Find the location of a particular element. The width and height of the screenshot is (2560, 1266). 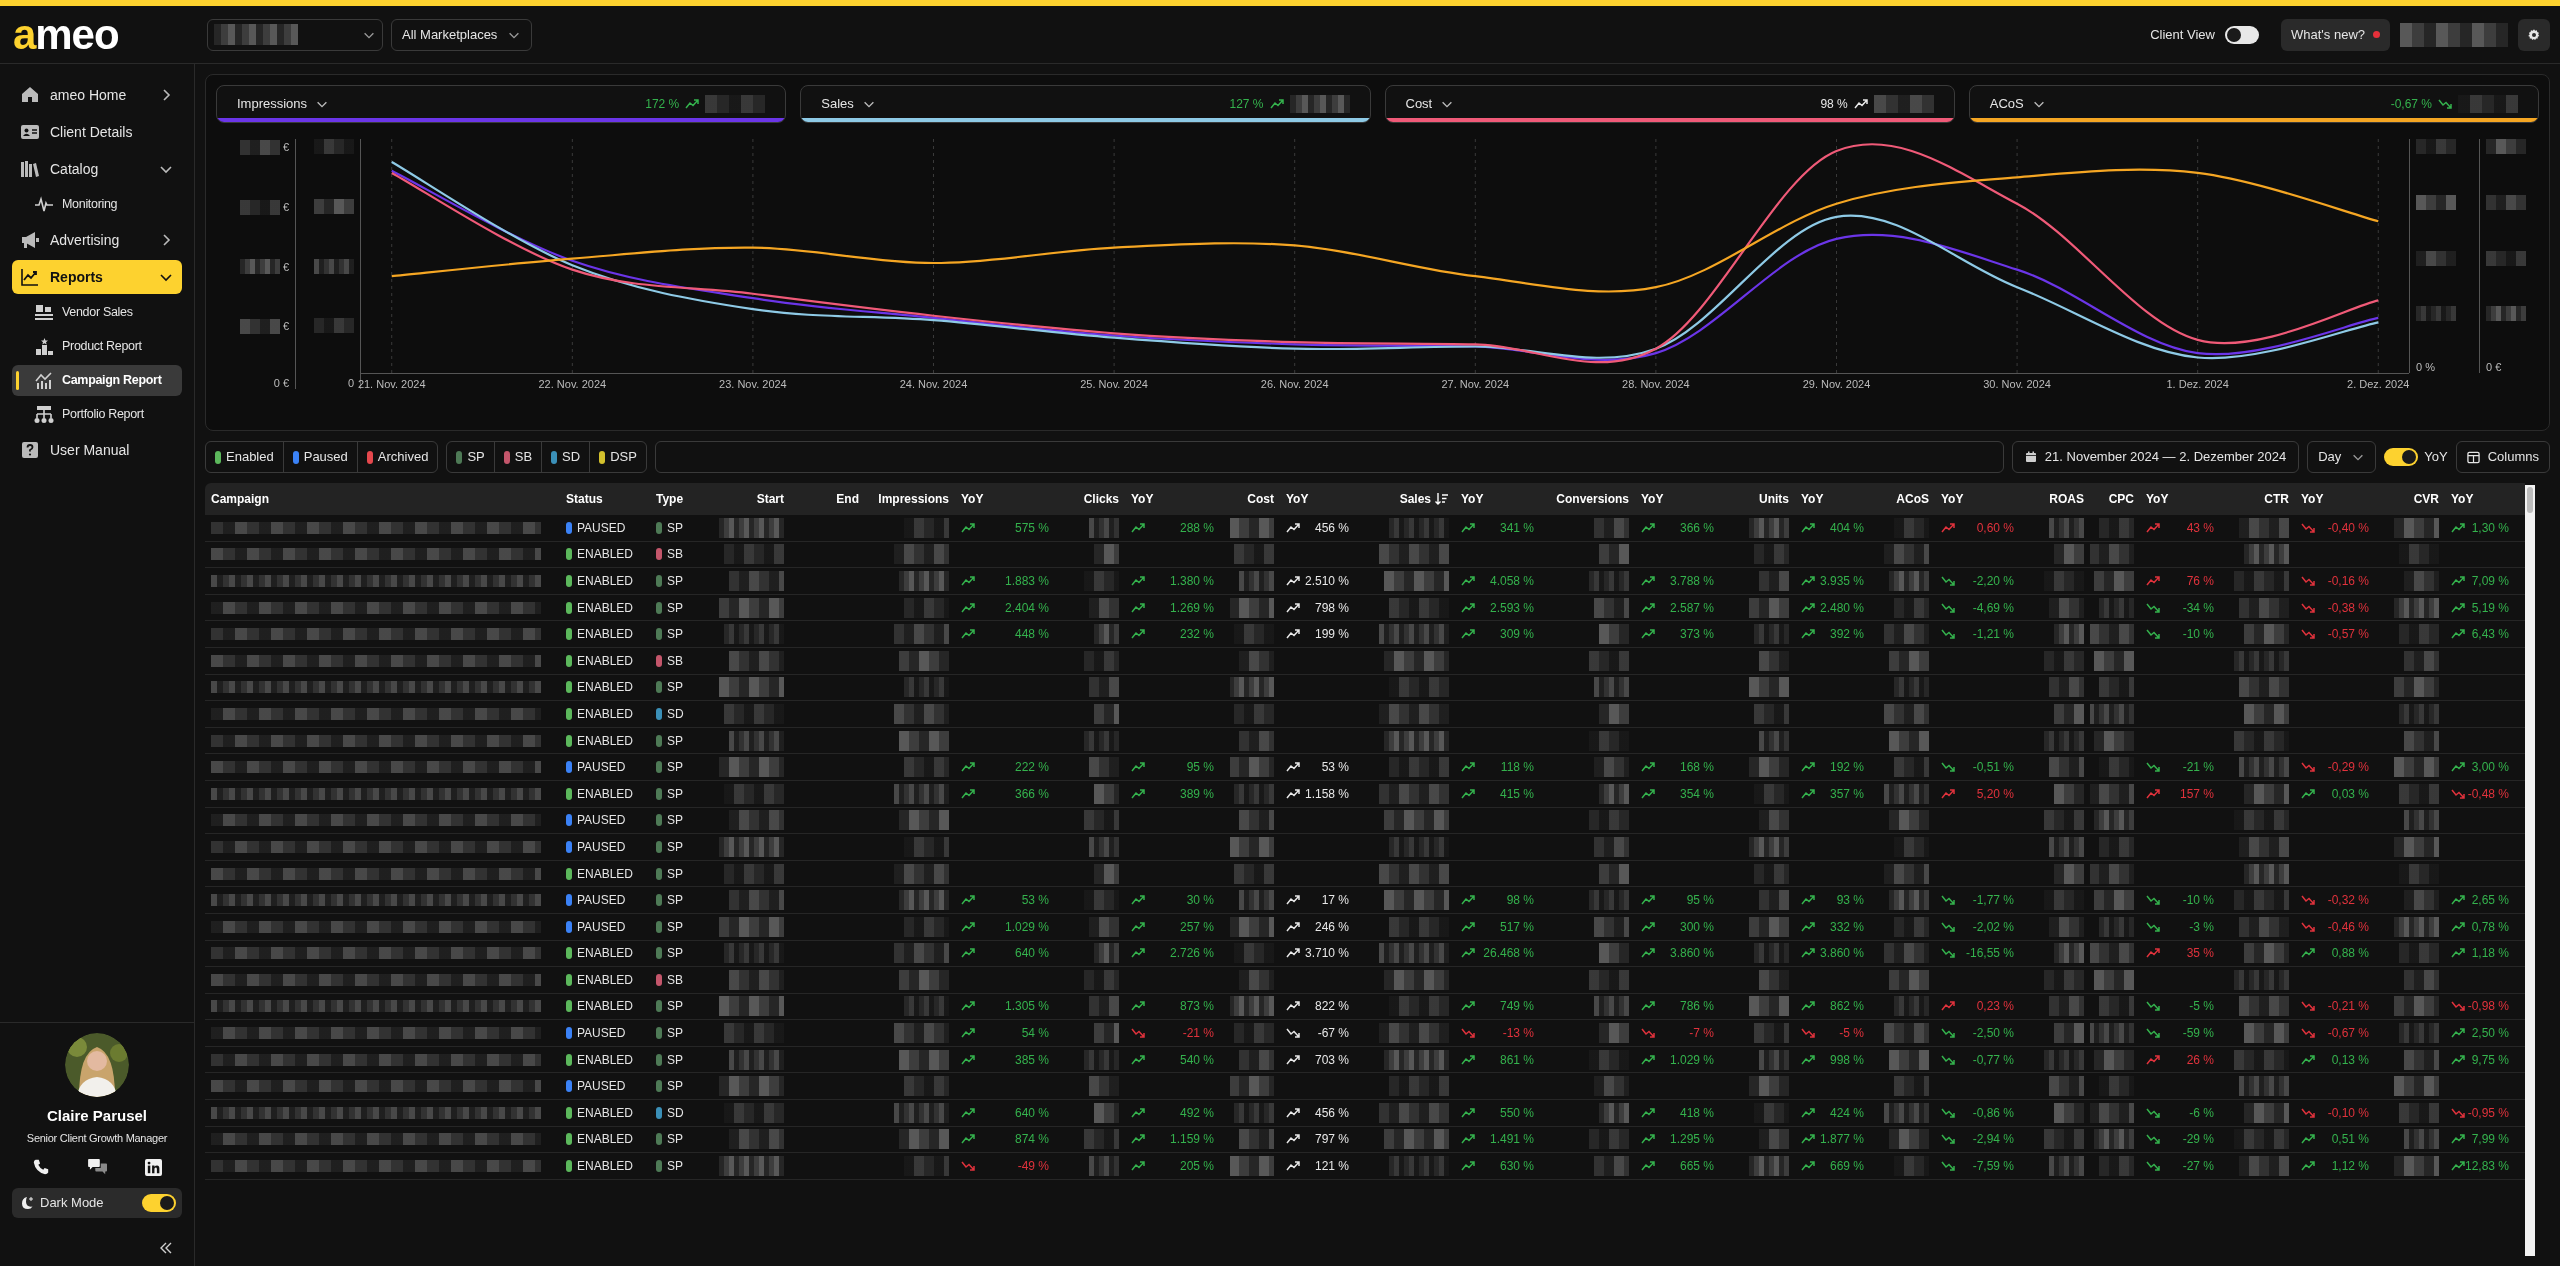

yoy-value: 640 % is located at coordinates (1031, 954).